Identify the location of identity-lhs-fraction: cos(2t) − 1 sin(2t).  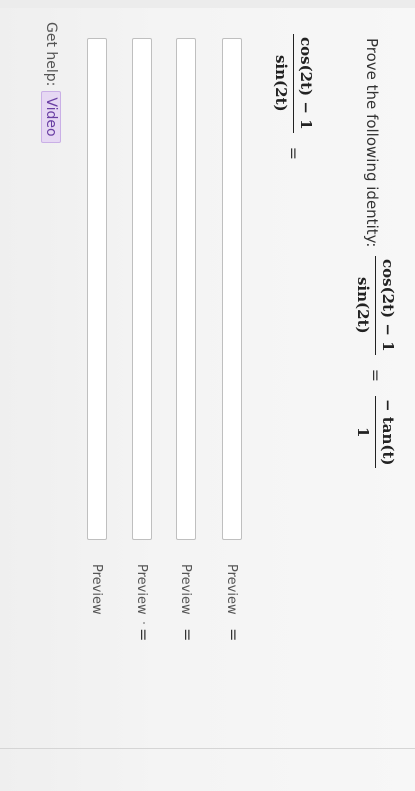
(375, 305).